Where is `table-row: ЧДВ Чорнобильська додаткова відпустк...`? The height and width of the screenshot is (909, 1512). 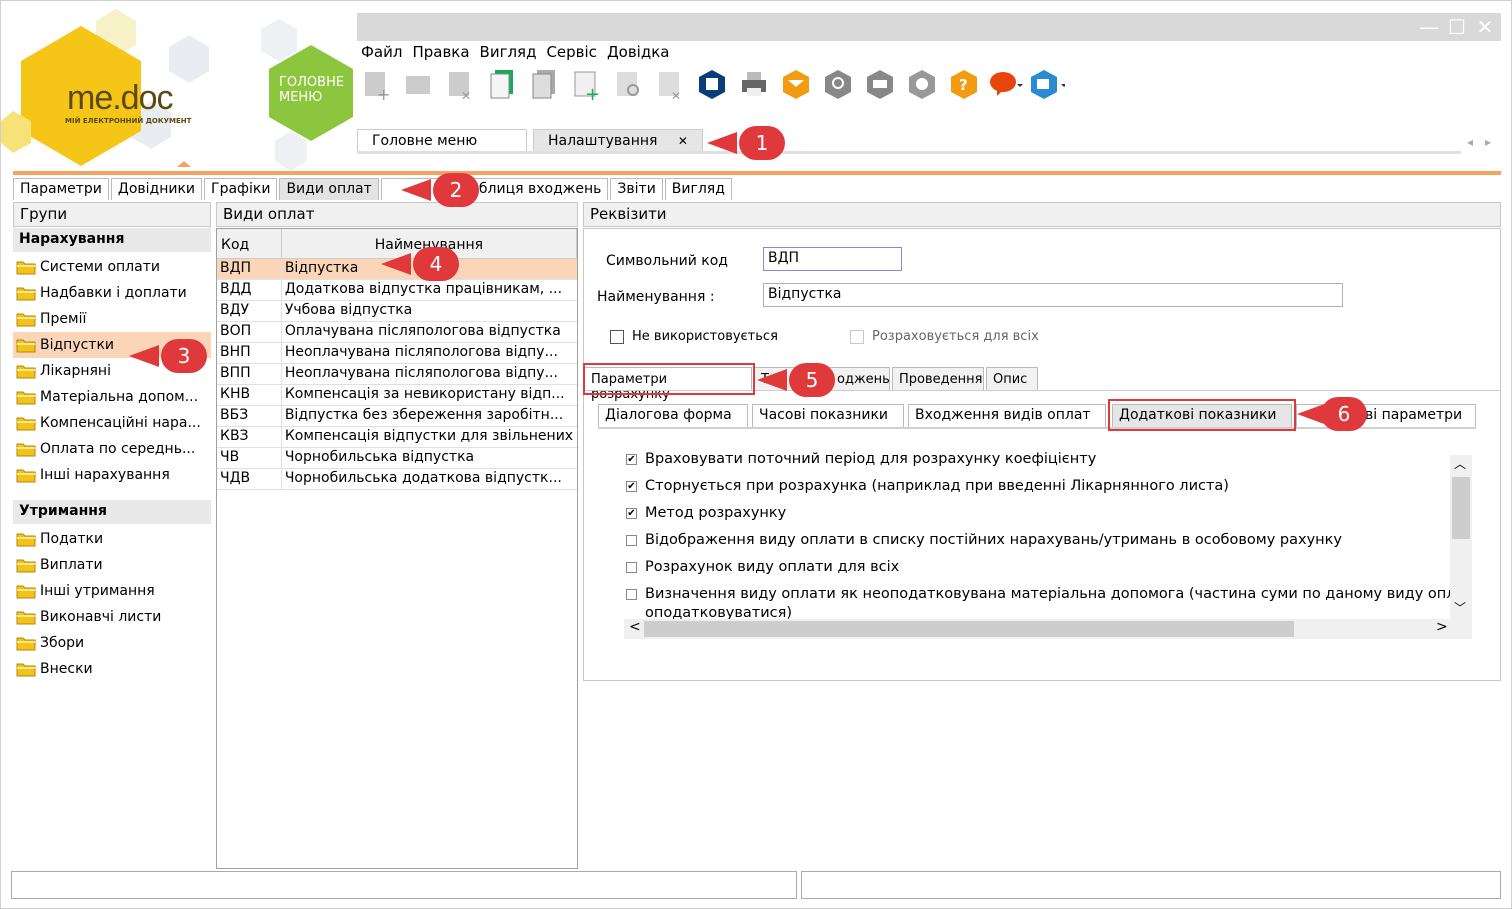
table-row: ЧДВ Чорнобильська додаткова відпустк... is located at coordinates (397, 479).